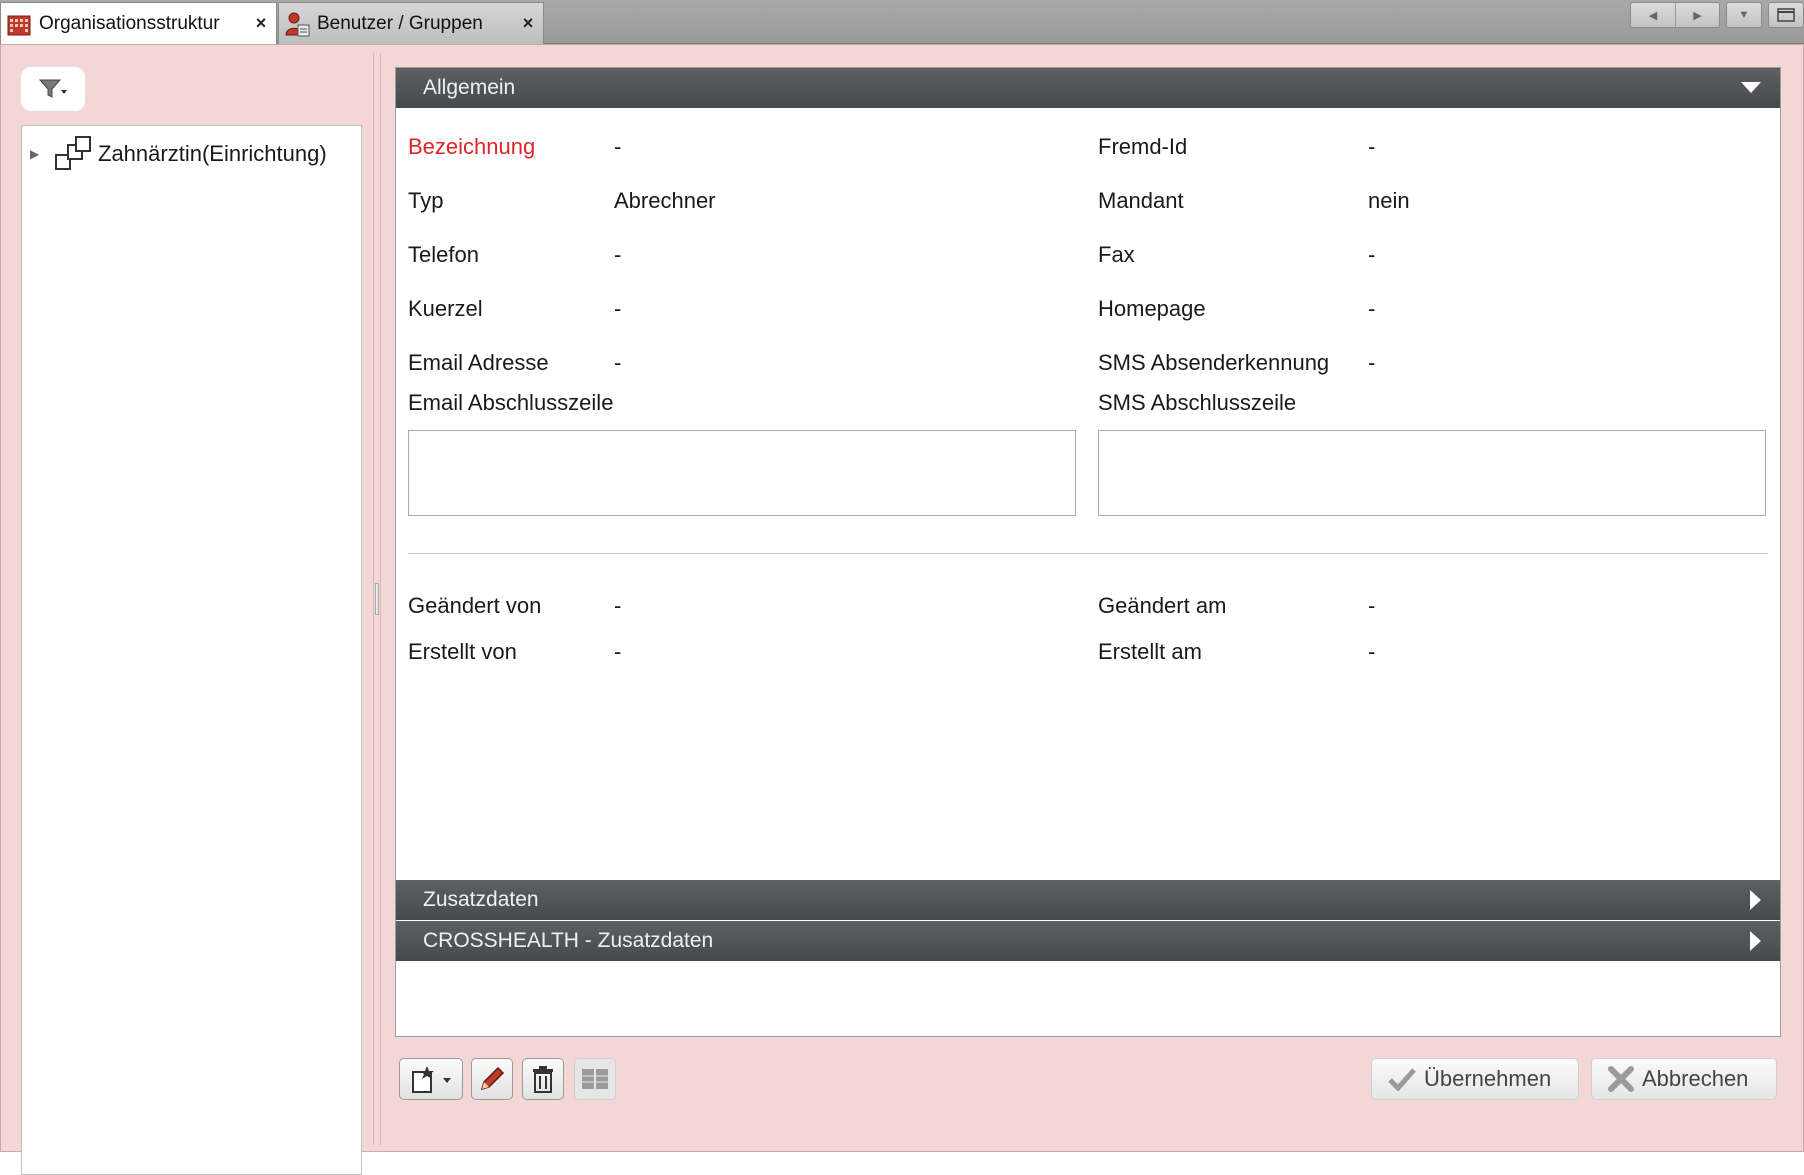 The height and width of the screenshot is (1175, 1804). I want to click on tab-benutzer-gruppen: Benutzer / Gruppen ×, so click(411, 23).